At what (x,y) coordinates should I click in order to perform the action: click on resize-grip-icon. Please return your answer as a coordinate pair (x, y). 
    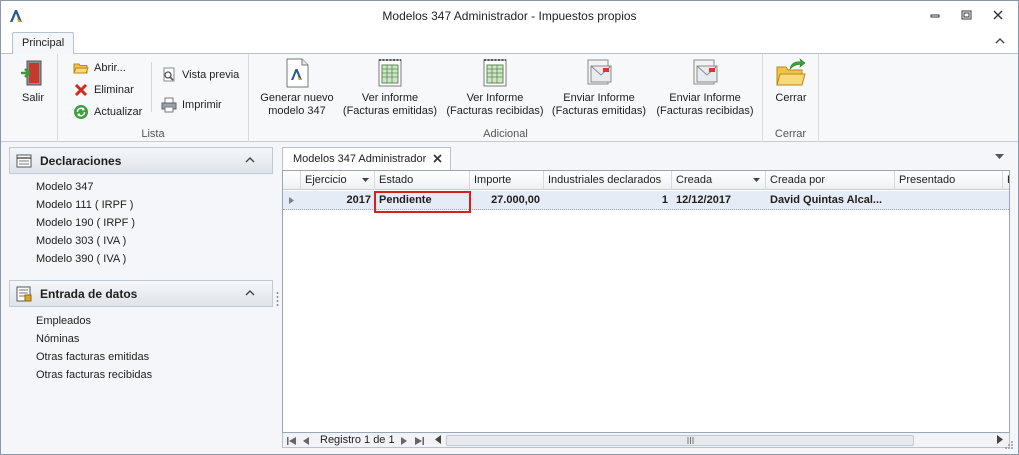
    Looking at the image, I should click on (1009, 445).